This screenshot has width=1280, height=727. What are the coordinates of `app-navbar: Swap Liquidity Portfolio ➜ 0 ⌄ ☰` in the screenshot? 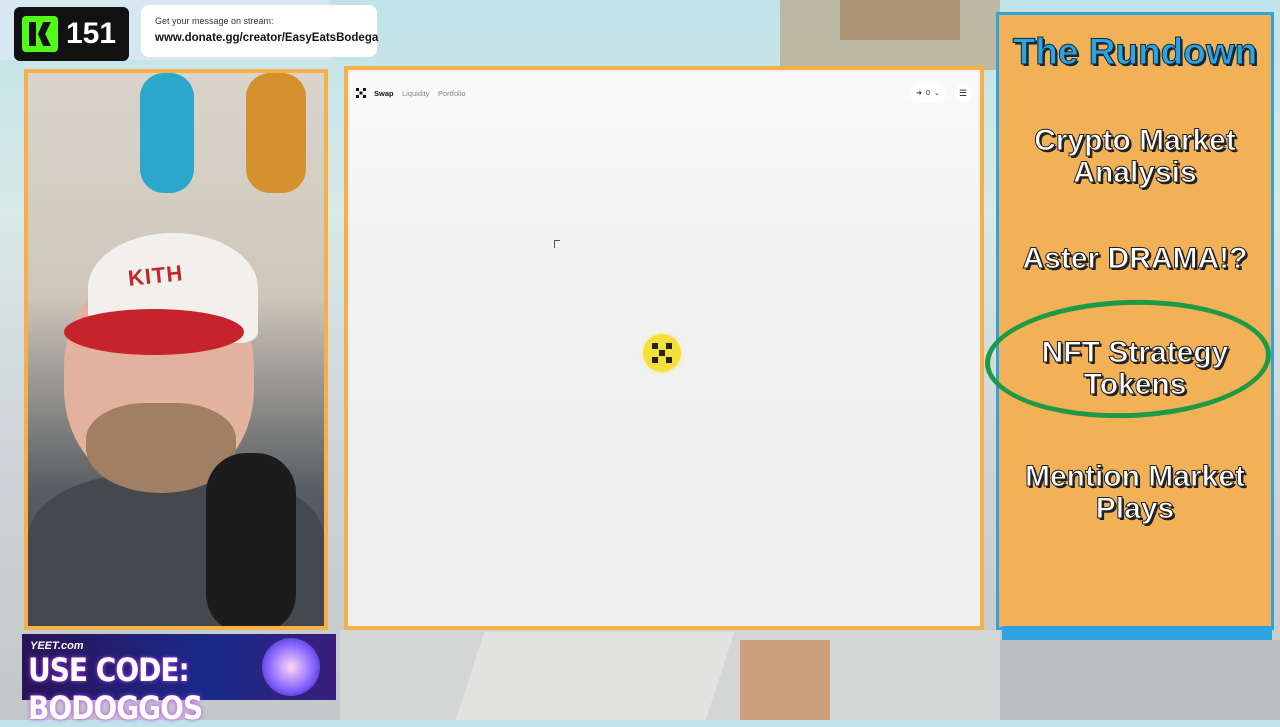 It's located at (664, 93).